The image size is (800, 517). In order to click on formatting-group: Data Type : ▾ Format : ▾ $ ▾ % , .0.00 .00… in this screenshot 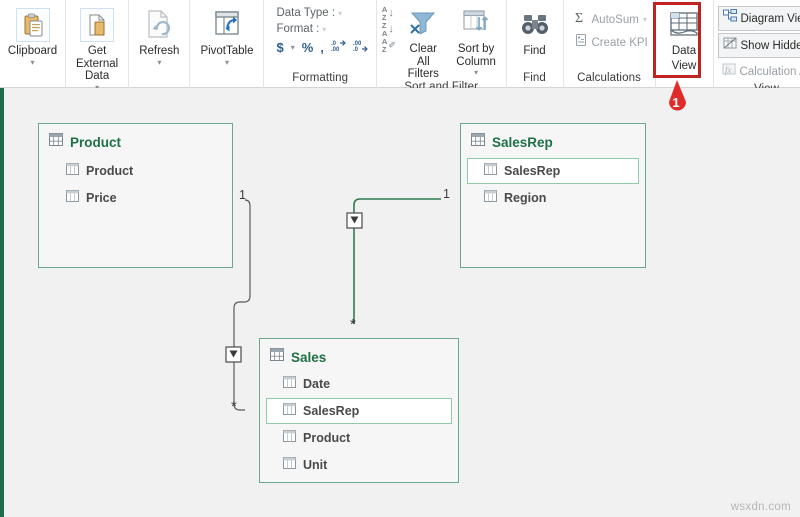, I will do `click(320, 44)`.